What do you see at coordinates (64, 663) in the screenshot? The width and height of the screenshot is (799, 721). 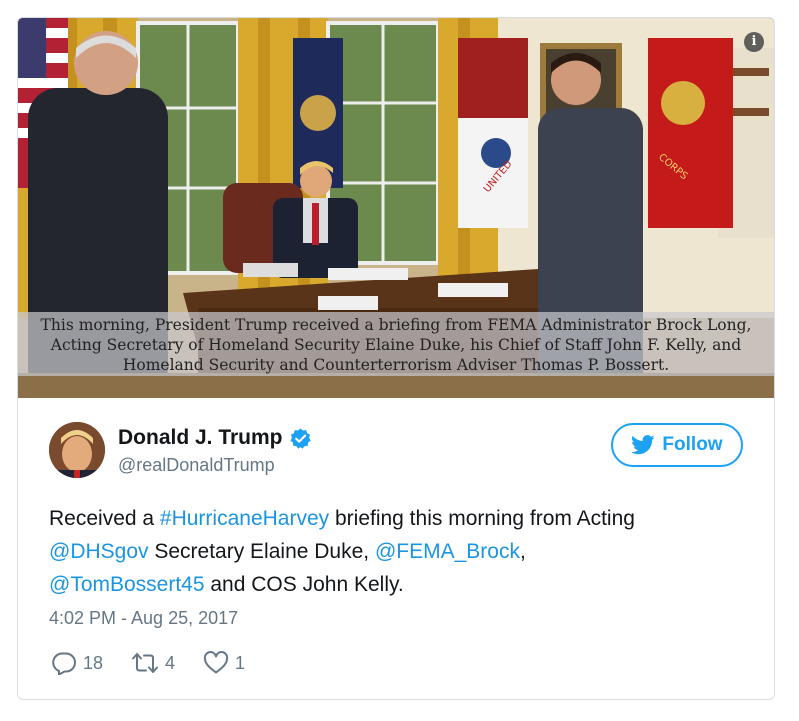 I see `reply-icon` at bounding box center [64, 663].